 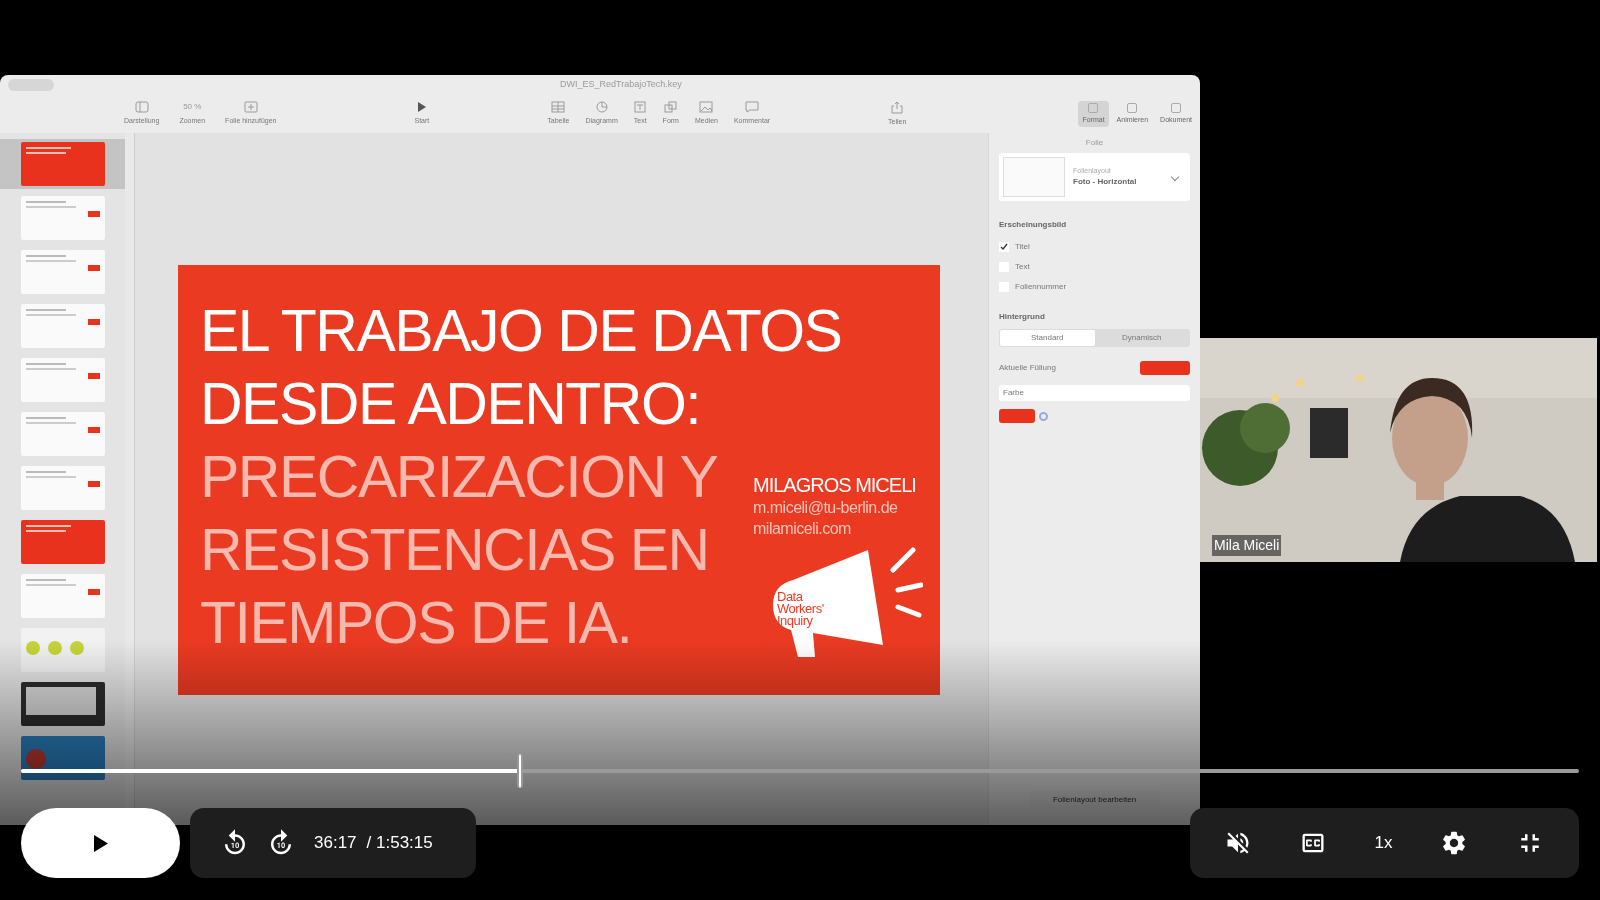 I want to click on checkbox-label: Text, so click(x=1022, y=267).